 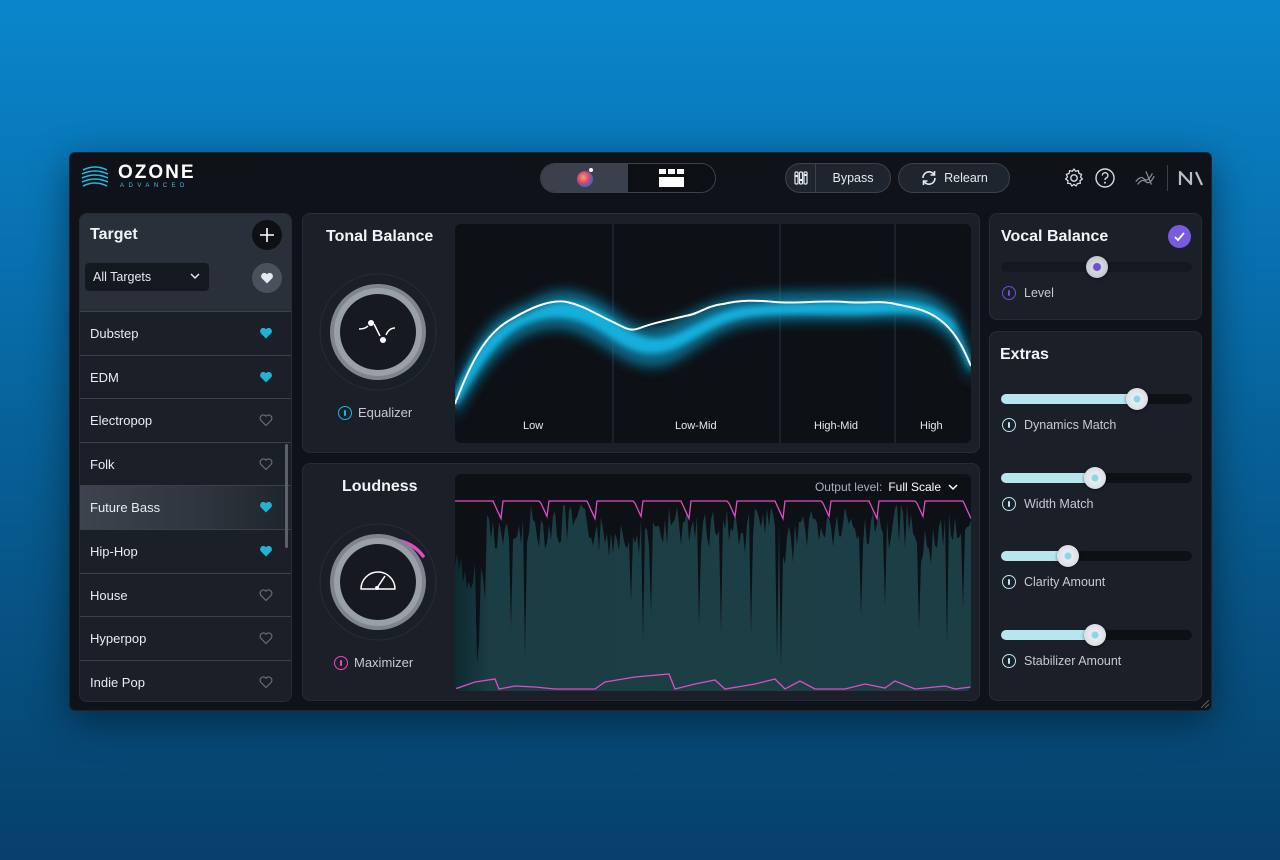 I want to click on equalizer-toggle: Equalizer, so click(x=375, y=412).